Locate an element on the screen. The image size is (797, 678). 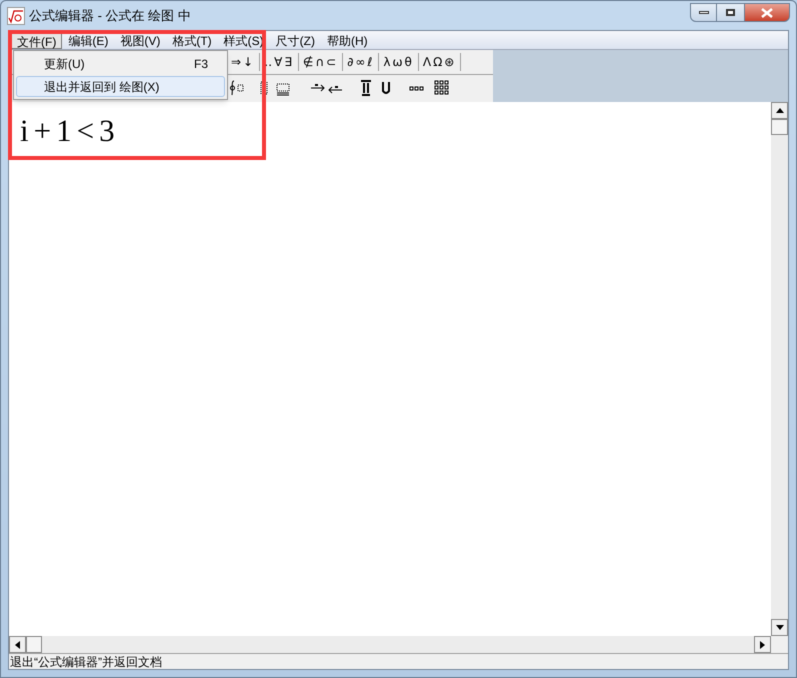
minimize-button is located at coordinates (703, 12).